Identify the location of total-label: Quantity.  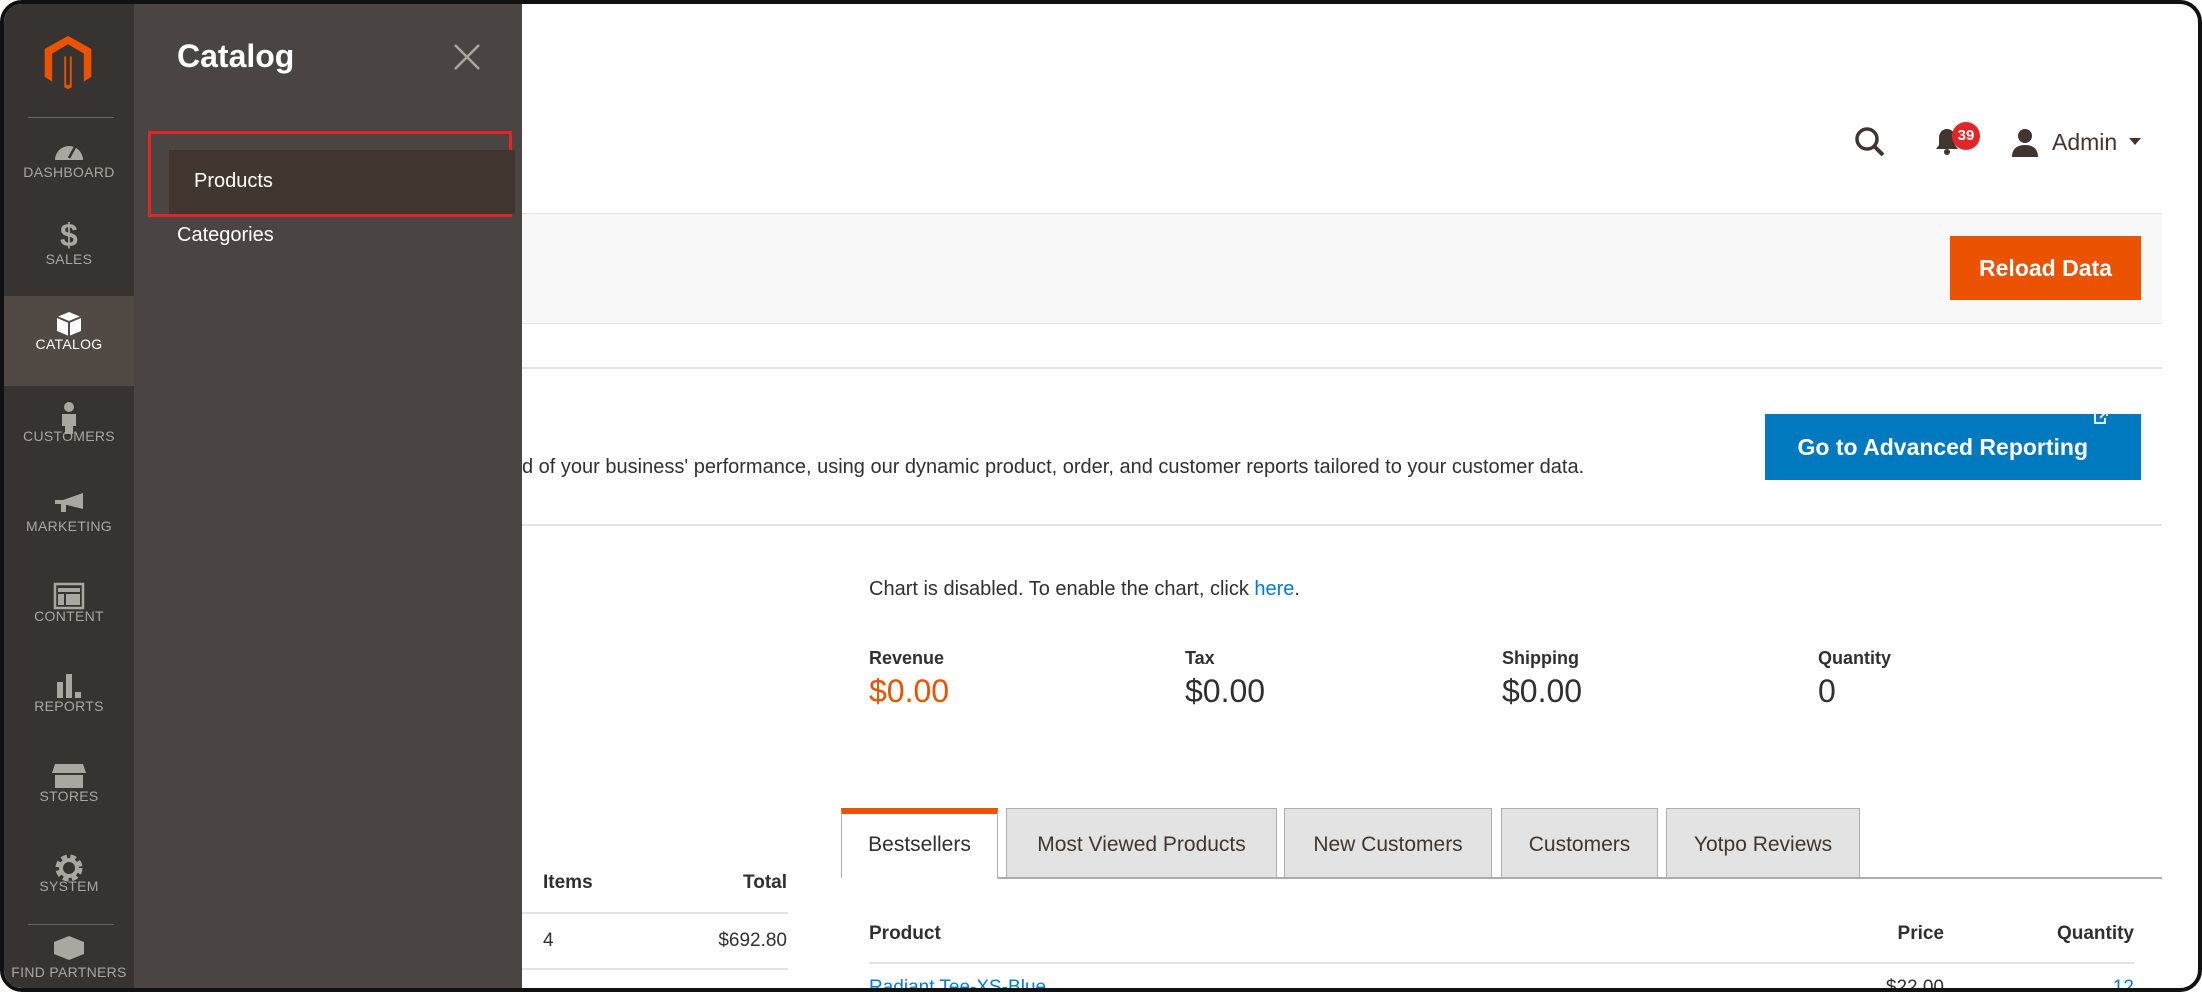
(1855, 658).